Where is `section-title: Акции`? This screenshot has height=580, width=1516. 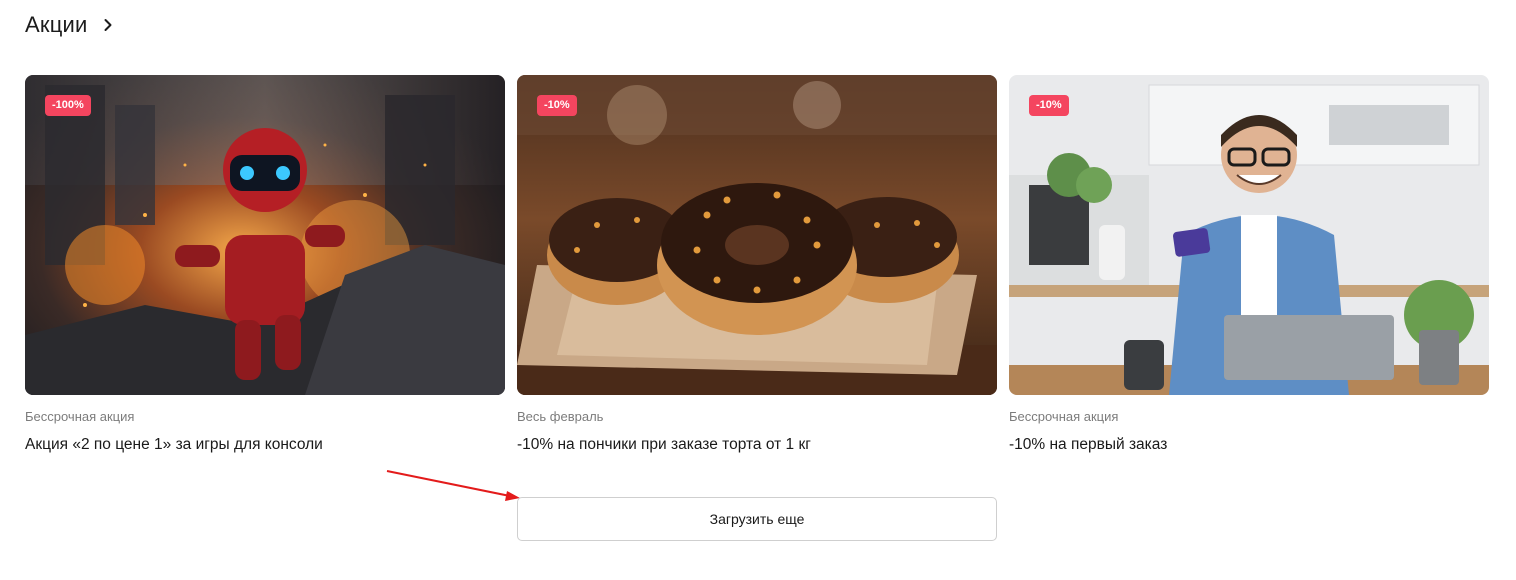
section-title: Акции is located at coordinates (56, 24).